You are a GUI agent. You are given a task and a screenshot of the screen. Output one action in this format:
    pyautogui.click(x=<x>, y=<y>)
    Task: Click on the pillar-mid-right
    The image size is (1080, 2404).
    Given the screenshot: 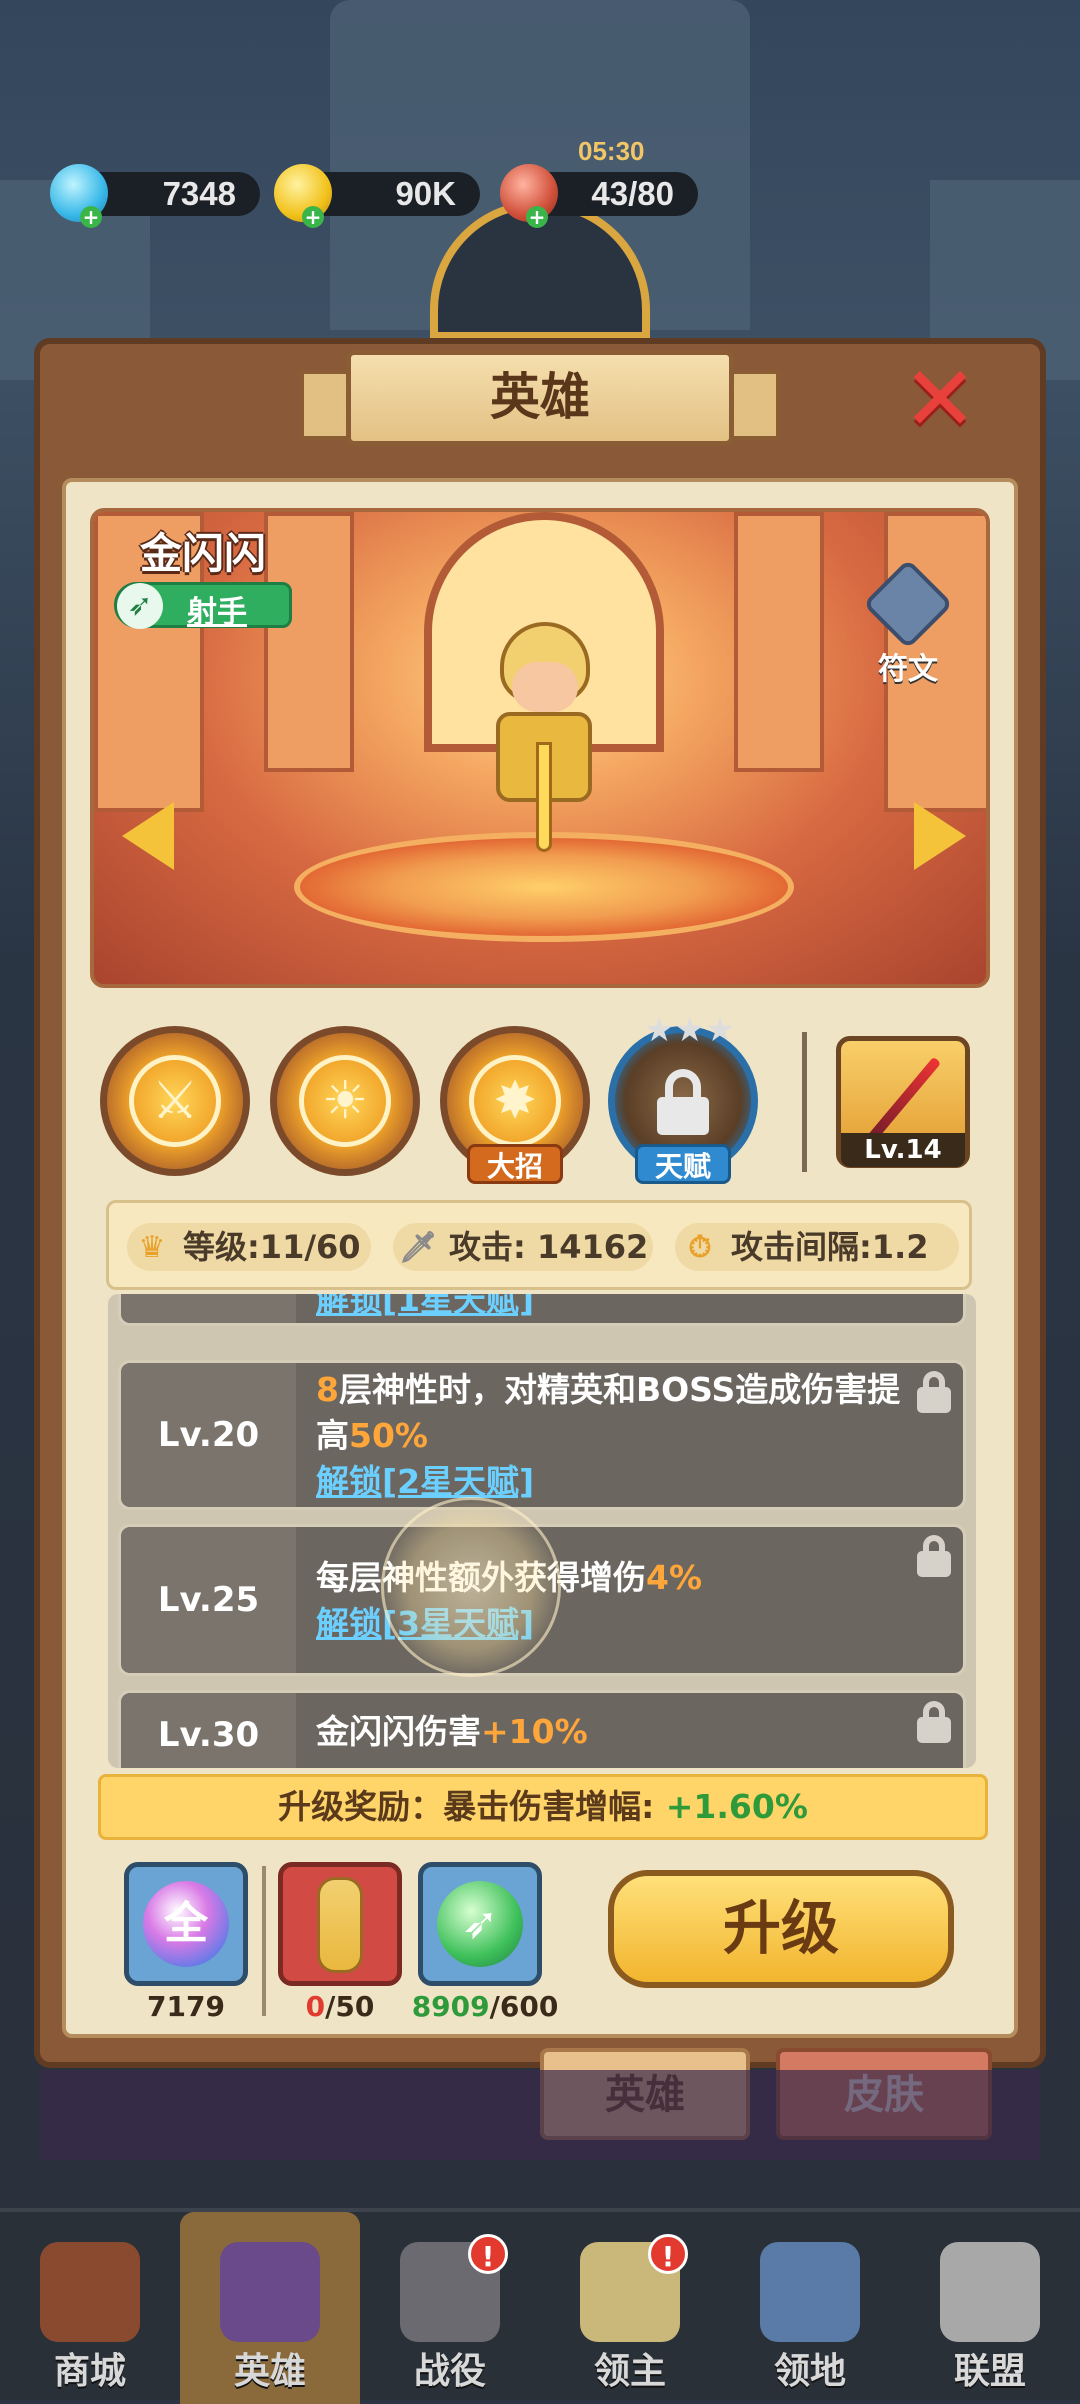 What is the action you would take?
    pyautogui.click(x=779, y=642)
    